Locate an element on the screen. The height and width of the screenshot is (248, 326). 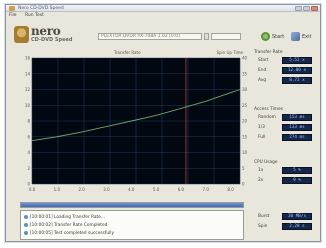
progress-fill is located at coordinates (132, 205).